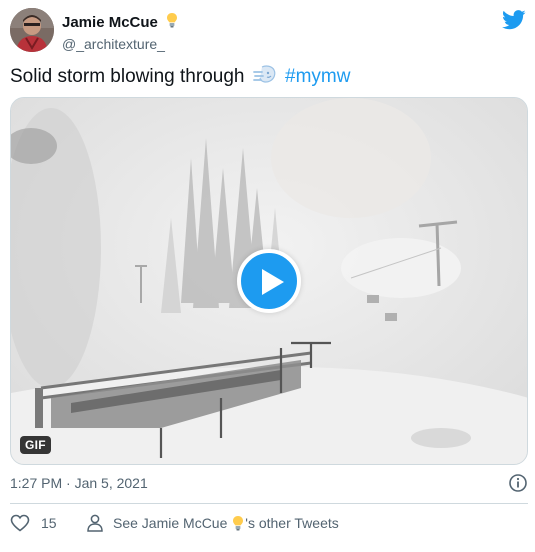 This screenshot has width=535, height=552. Describe the element at coordinates (127, 76) in the screenshot. I see `tweet-body: Solid storm blowing through` at that location.